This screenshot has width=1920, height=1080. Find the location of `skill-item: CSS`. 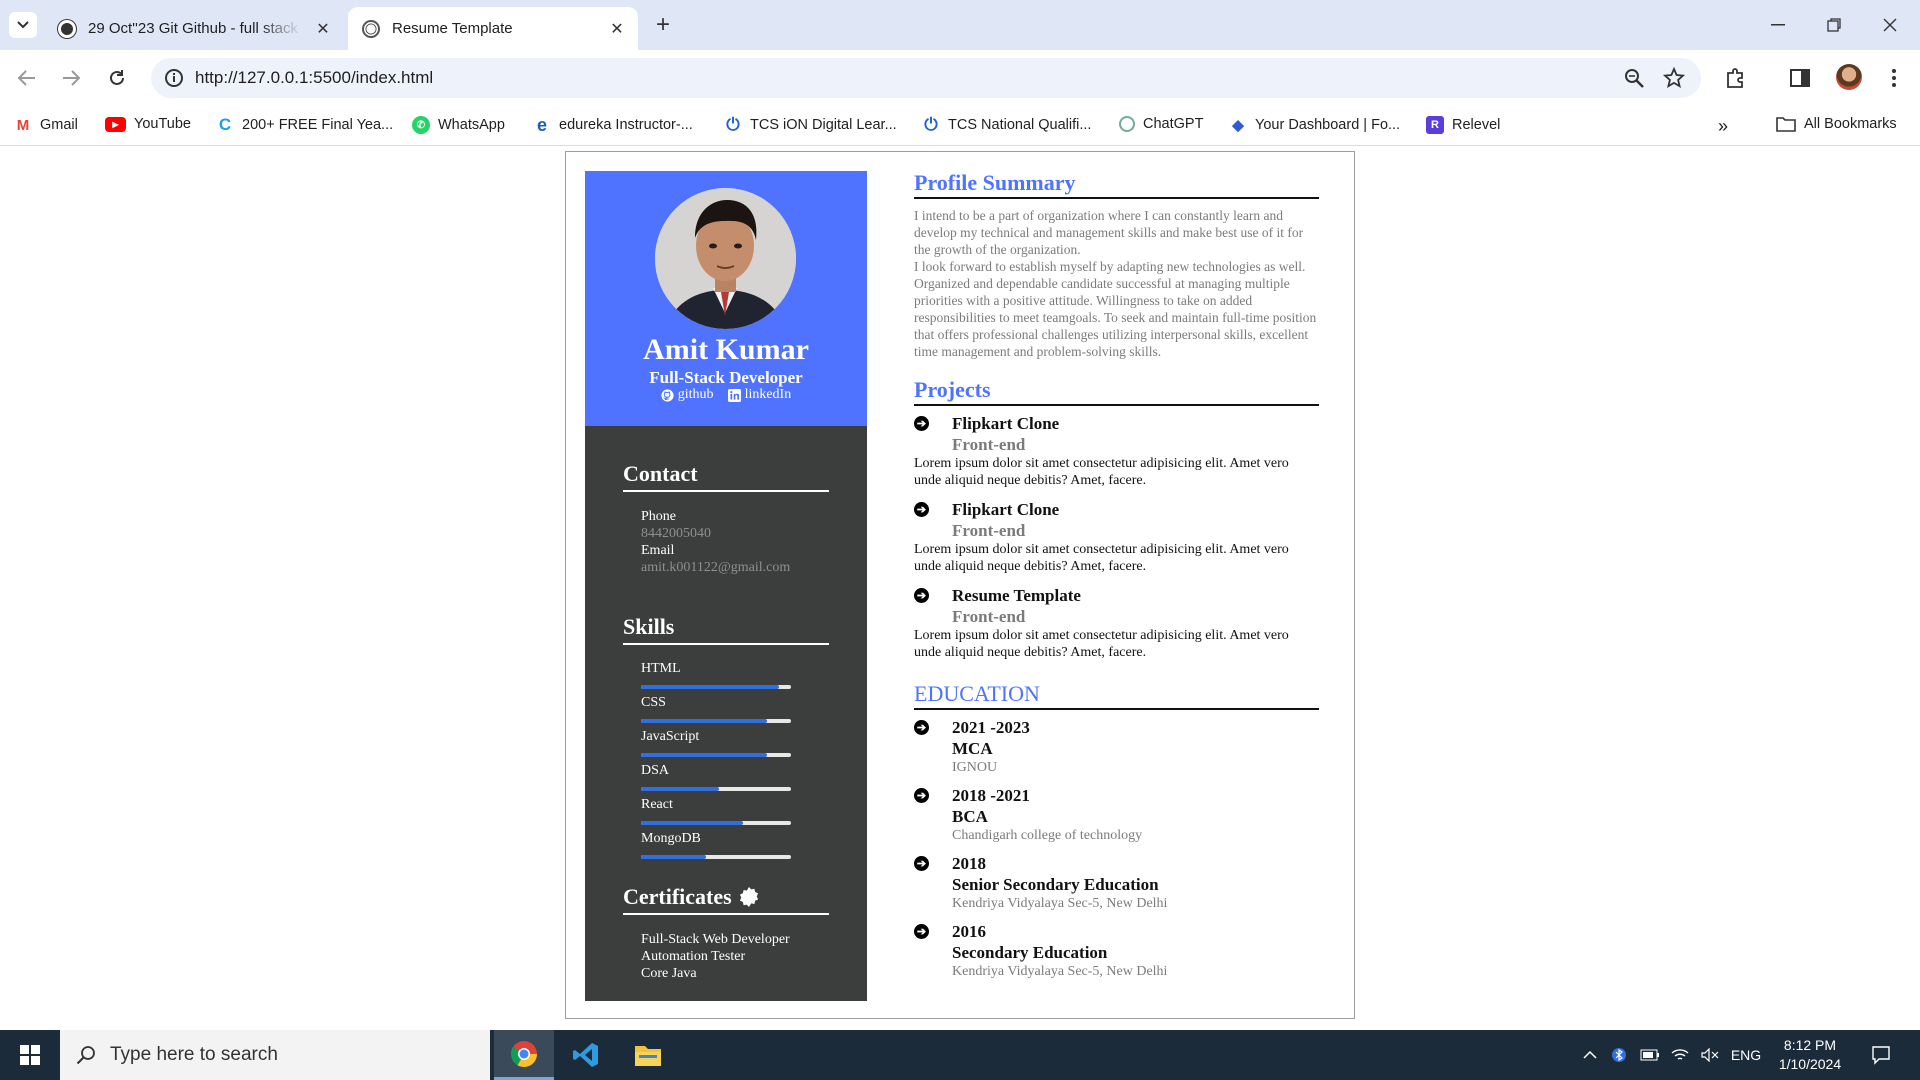

skill-item: CSS is located at coordinates (716, 711).